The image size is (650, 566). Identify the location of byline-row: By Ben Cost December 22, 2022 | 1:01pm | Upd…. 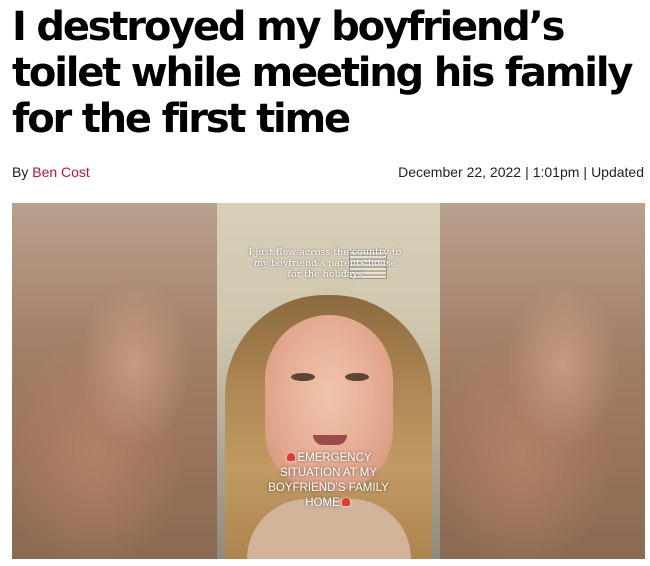
(328, 172).